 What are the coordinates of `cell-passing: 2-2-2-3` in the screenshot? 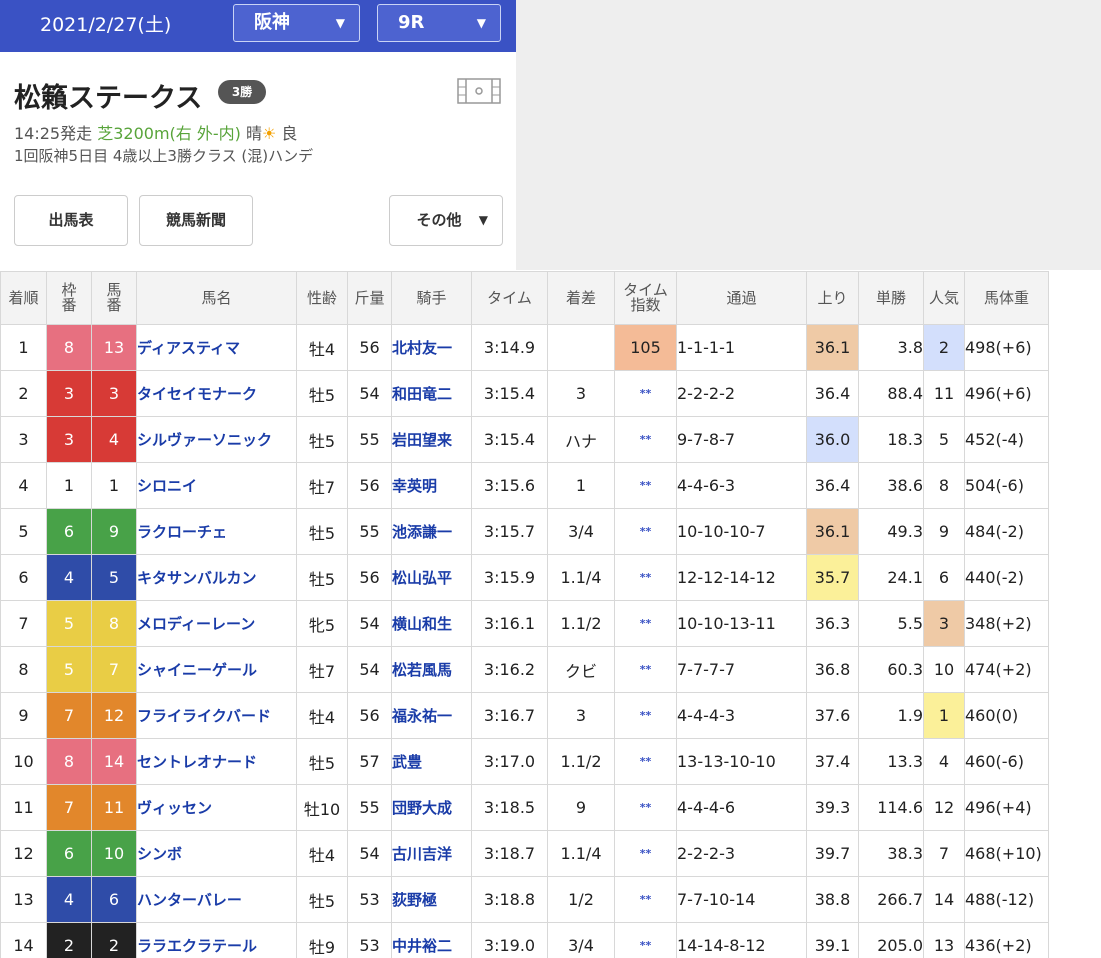 It's located at (741, 853).